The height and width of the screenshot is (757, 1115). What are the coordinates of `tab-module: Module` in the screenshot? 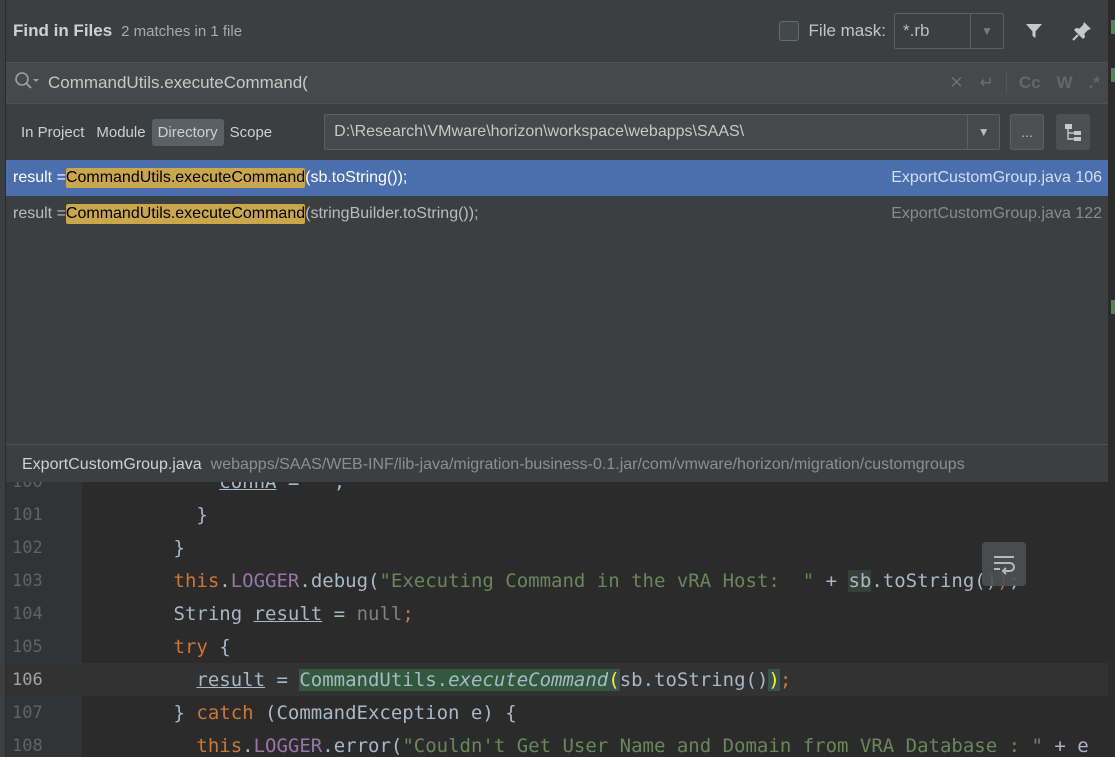 It's located at (120, 132).